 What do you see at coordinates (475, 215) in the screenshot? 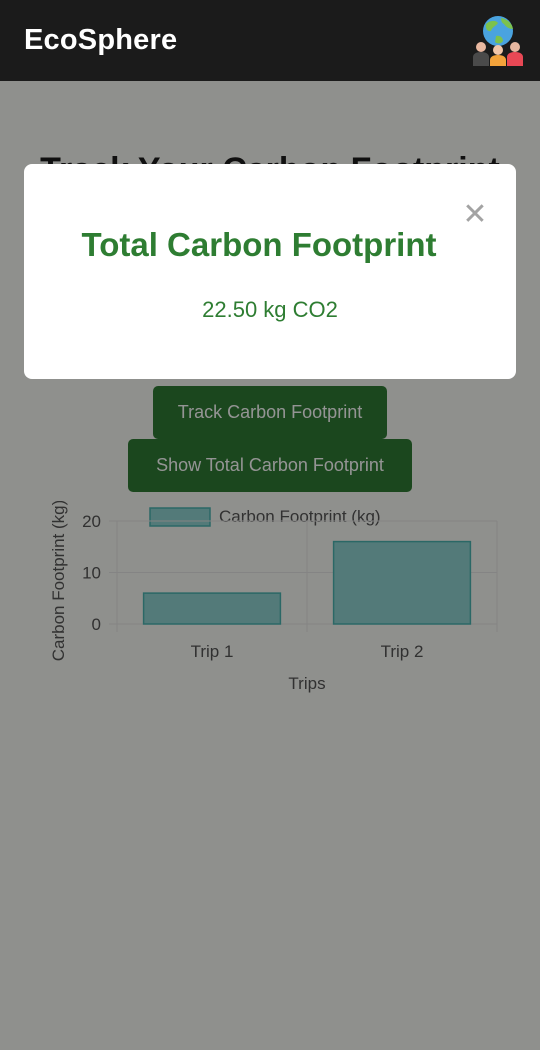
I see `close-icon: ✕` at bounding box center [475, 215].